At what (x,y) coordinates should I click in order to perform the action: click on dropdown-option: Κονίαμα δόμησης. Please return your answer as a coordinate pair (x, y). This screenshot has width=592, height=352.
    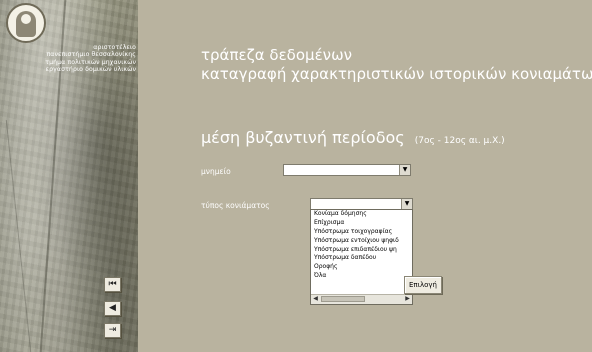
    Looking at the image, I should click on (361, 214).